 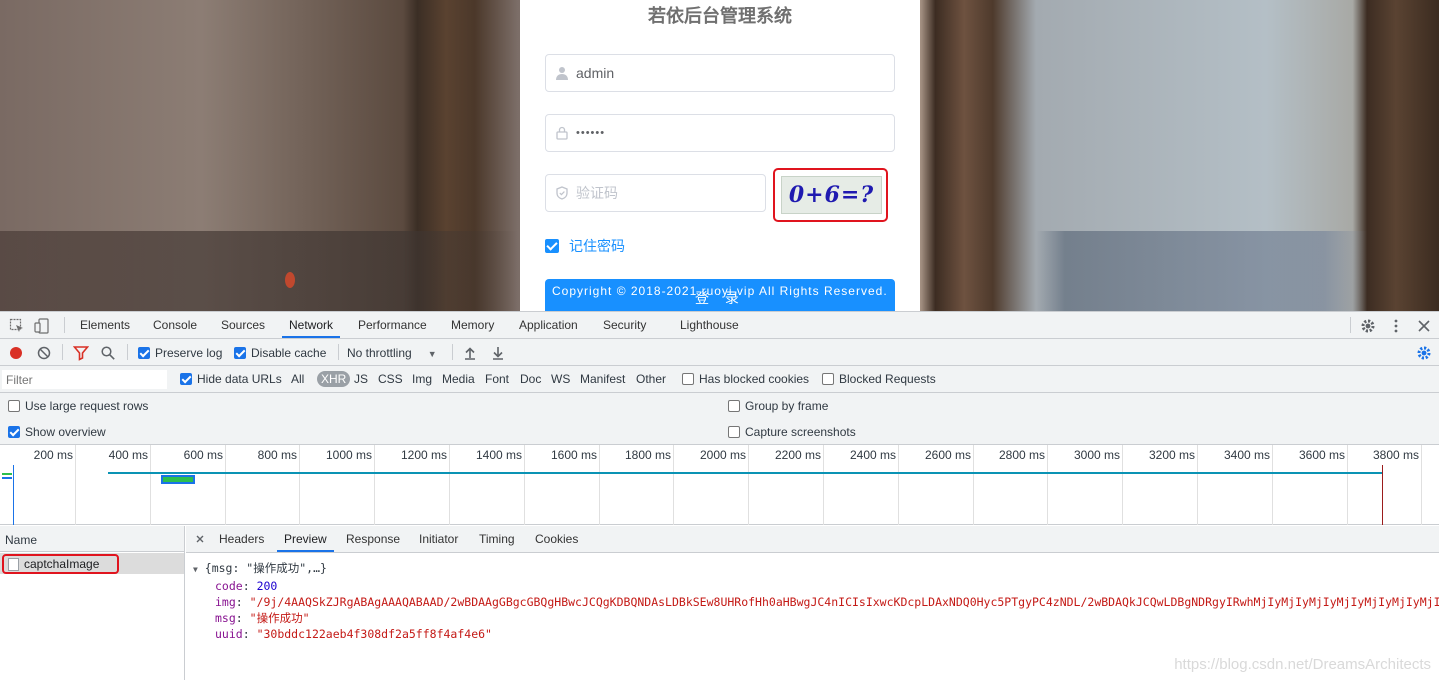 What do you see at coordinates (1424, 326) in the screenshot?
I see `close-devtools-icon` at bounding box center [1424, 326].